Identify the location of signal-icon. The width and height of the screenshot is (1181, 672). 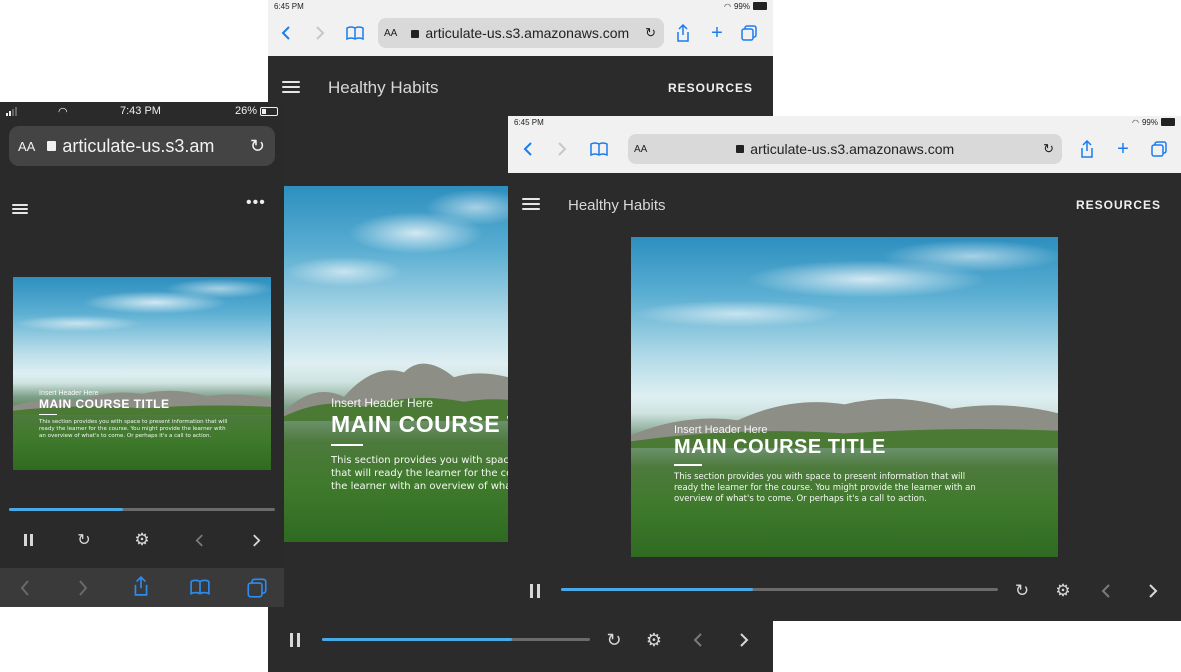
(11, 111).